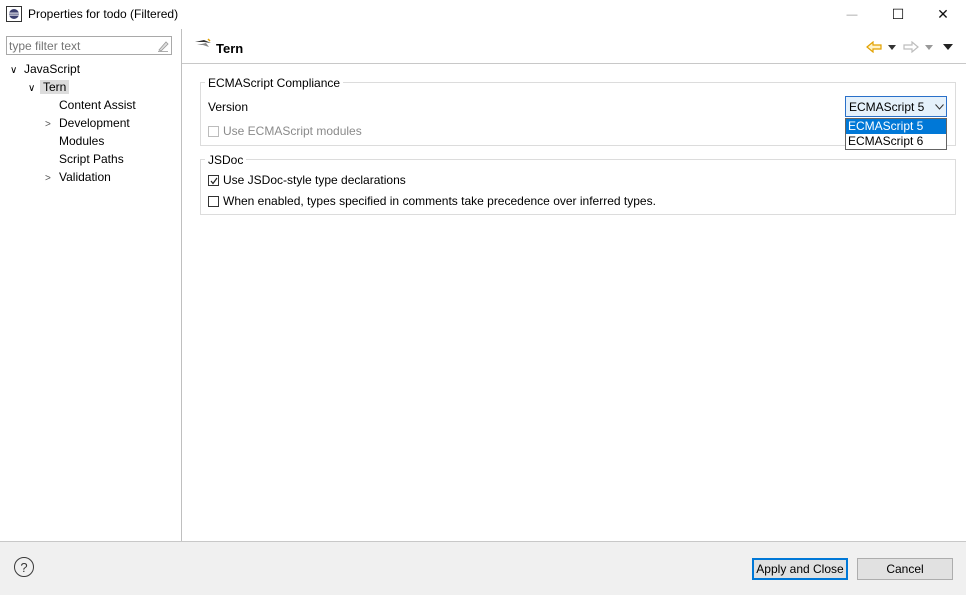  I want to click on apply-and-close-label: Apply and Close, so click(800, 569).